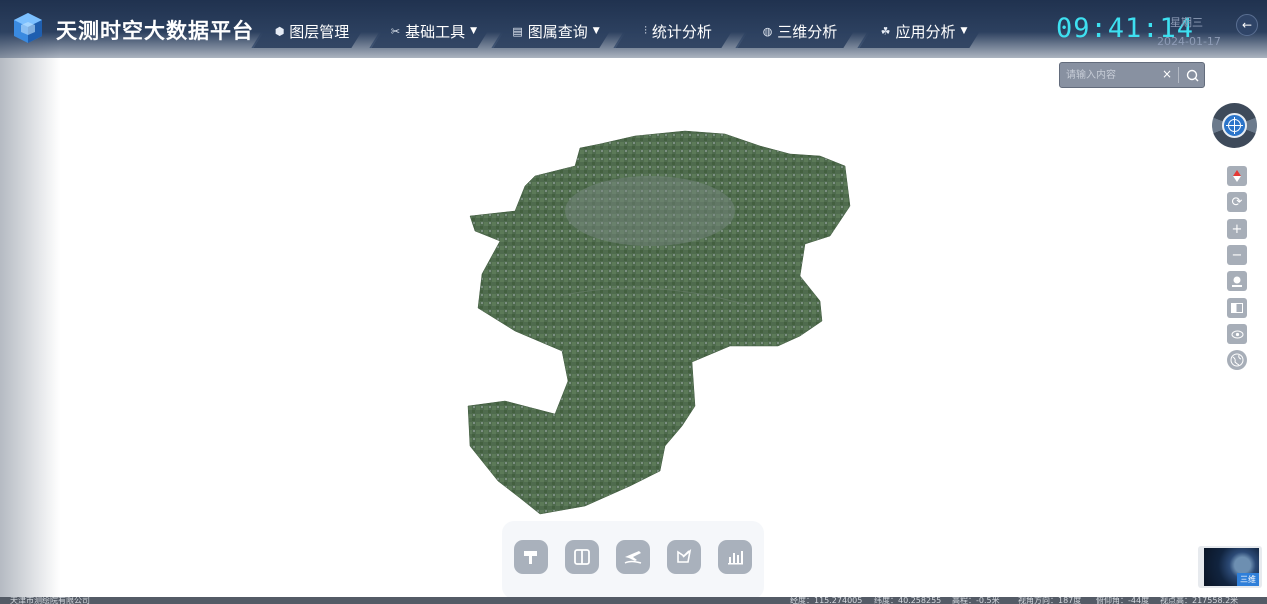  I want to click on zoom-out-button: −, so click(1237, 255).